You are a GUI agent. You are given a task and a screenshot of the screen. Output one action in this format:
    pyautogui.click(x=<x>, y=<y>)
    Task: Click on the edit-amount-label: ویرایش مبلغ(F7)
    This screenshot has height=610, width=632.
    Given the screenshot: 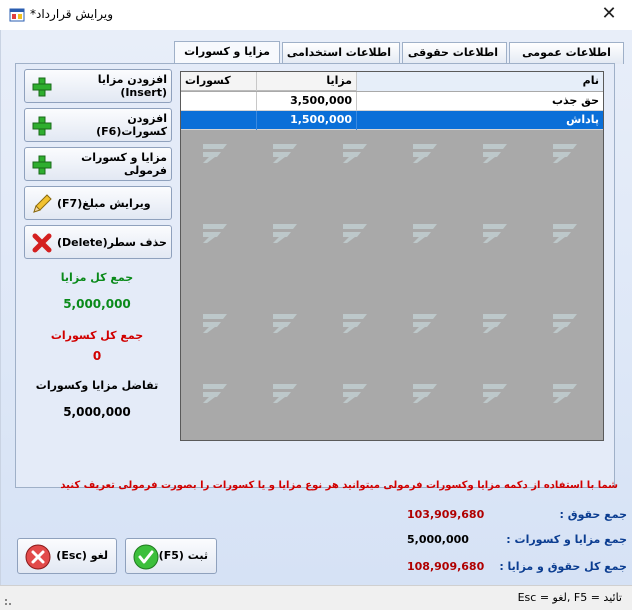 What is the action you would take?
    pyautogui.click(x=104, y=203)
    